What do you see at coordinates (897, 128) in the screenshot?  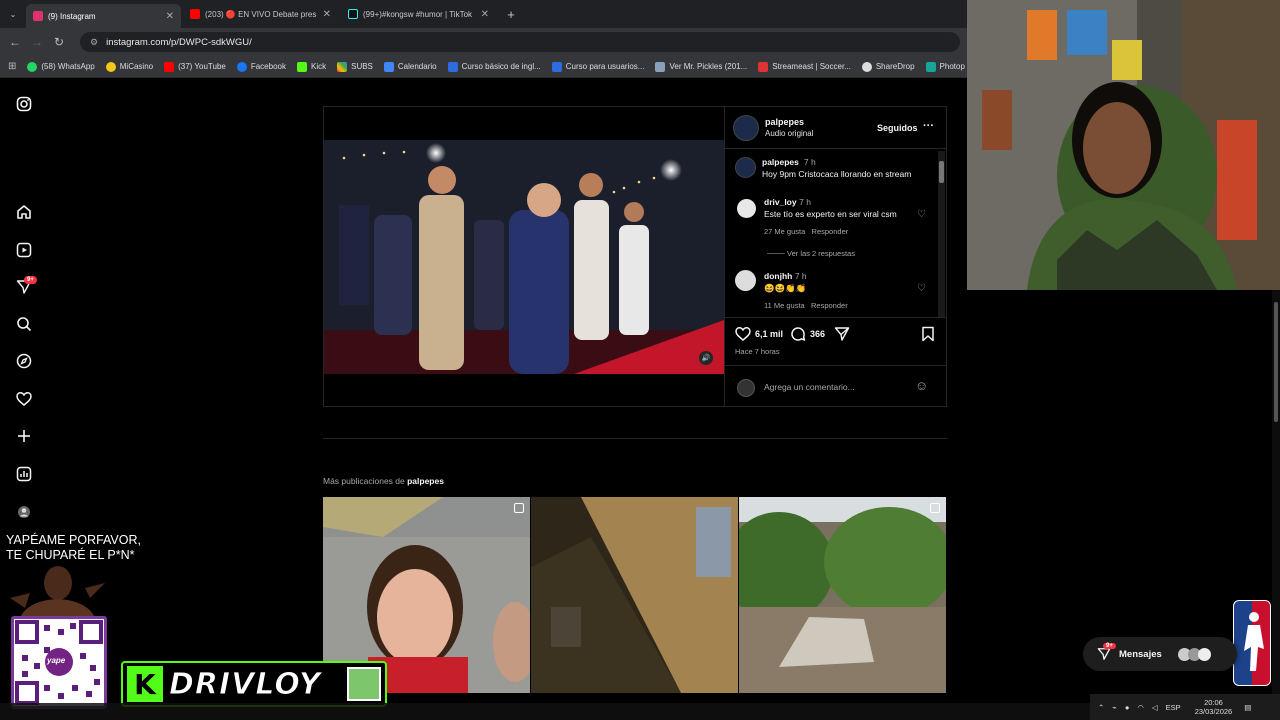 I see `following-button: Seguidos` at bounding box center [897, 128].